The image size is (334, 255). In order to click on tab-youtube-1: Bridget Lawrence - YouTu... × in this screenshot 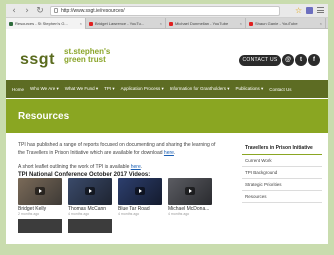, I will do `click(126, 23)`.